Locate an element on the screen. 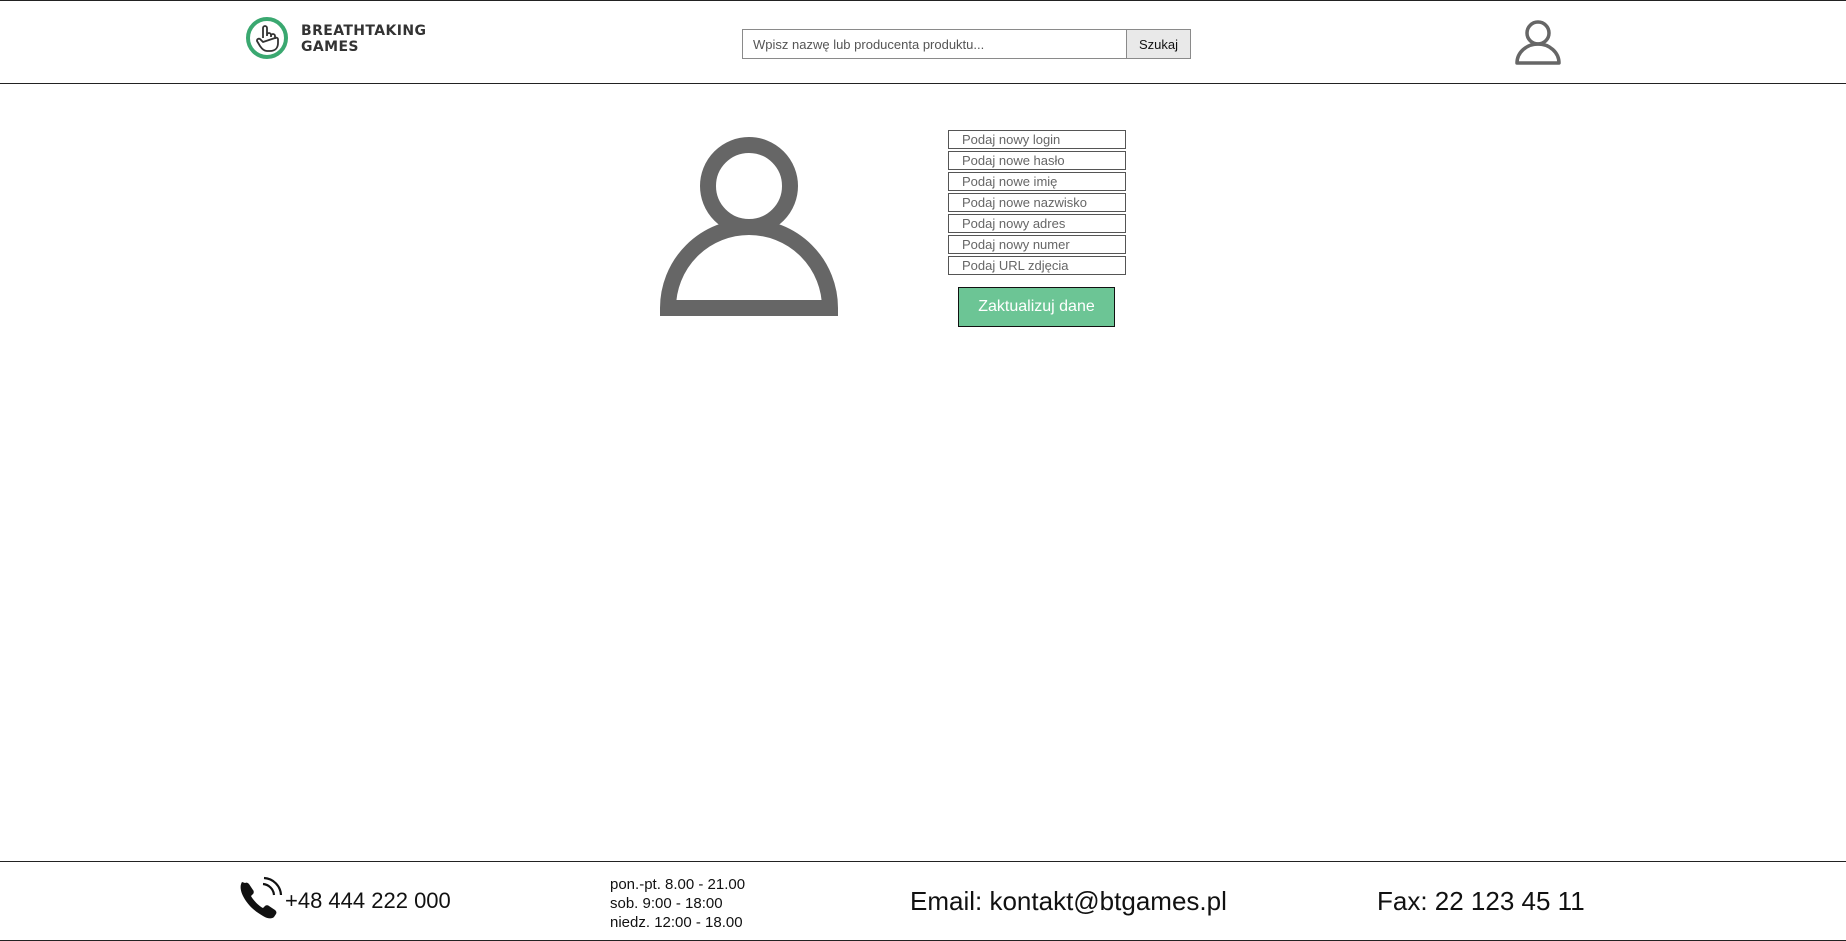  hours-saturday: sob. 9:00 - 18:00 is located at coordinates (666, 903).